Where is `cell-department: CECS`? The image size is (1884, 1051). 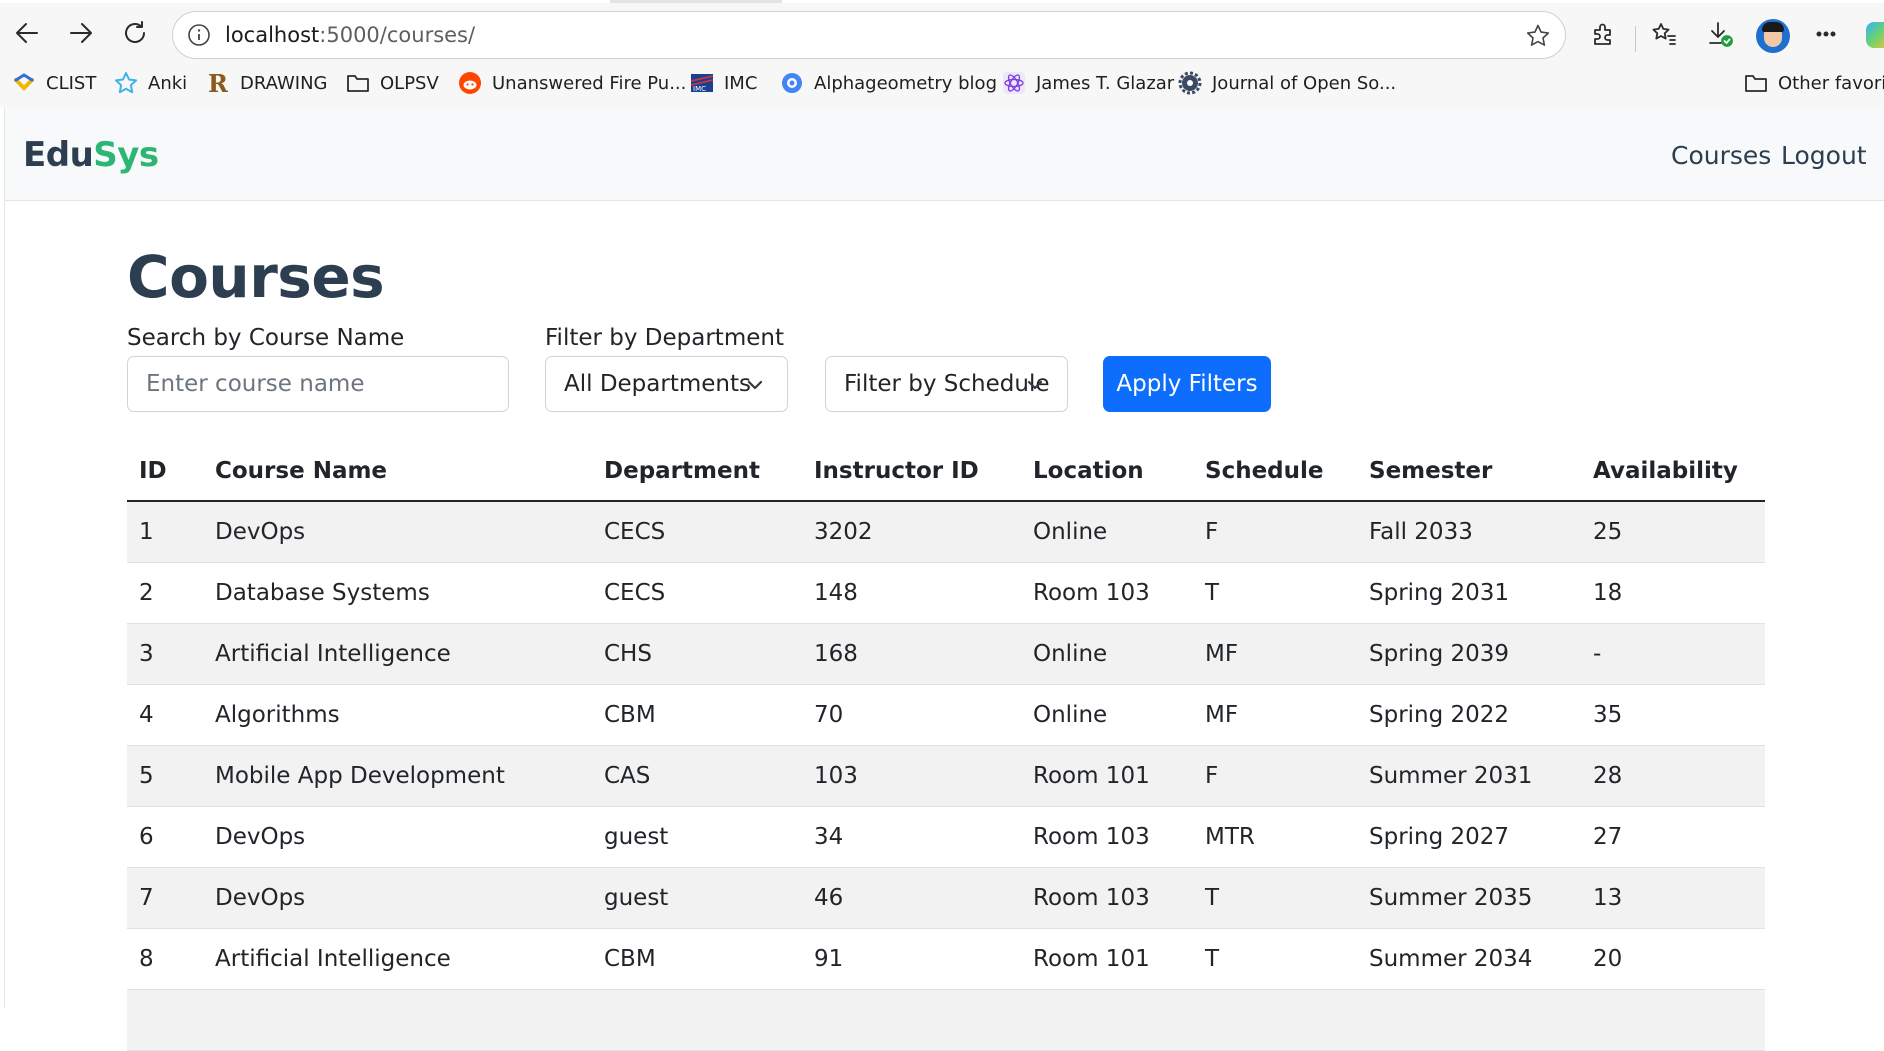
cell-department: CECS is located at coordinates (697, 532).